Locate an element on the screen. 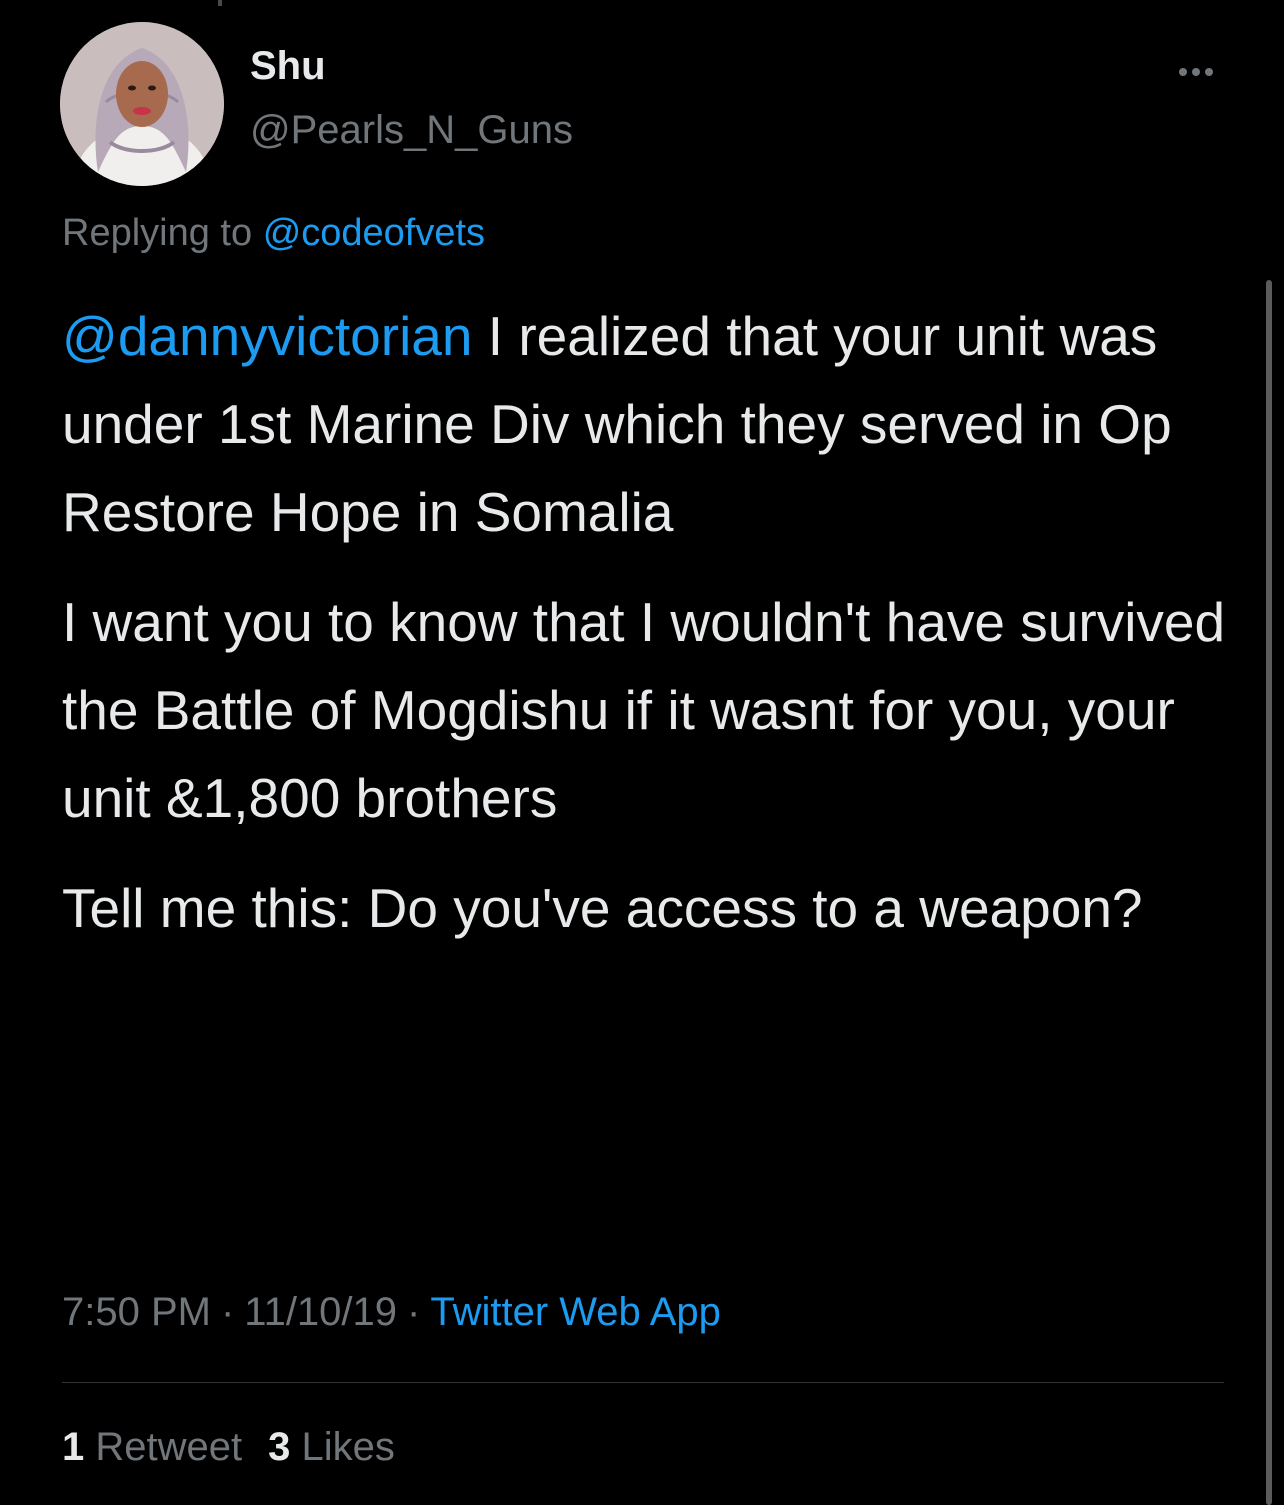 The image size is (1284, 1505). author-display-name: Shu is located at coordinates (288, 66).